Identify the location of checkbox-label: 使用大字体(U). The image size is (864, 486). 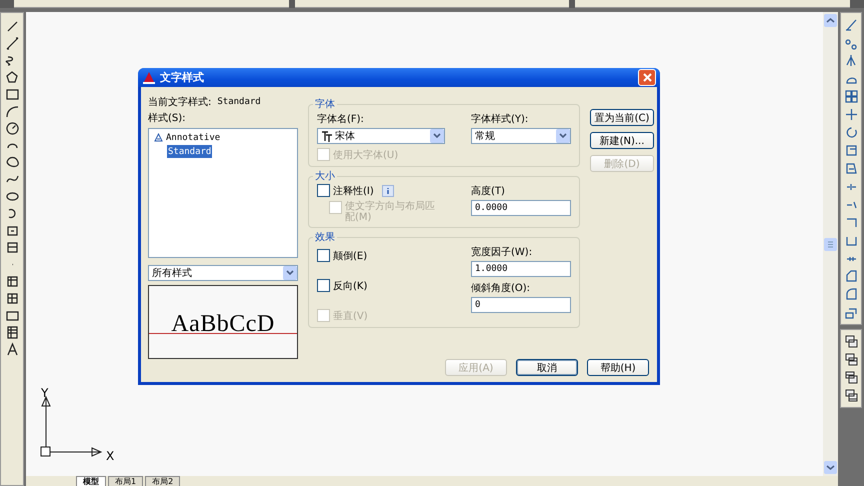
(365, 155).